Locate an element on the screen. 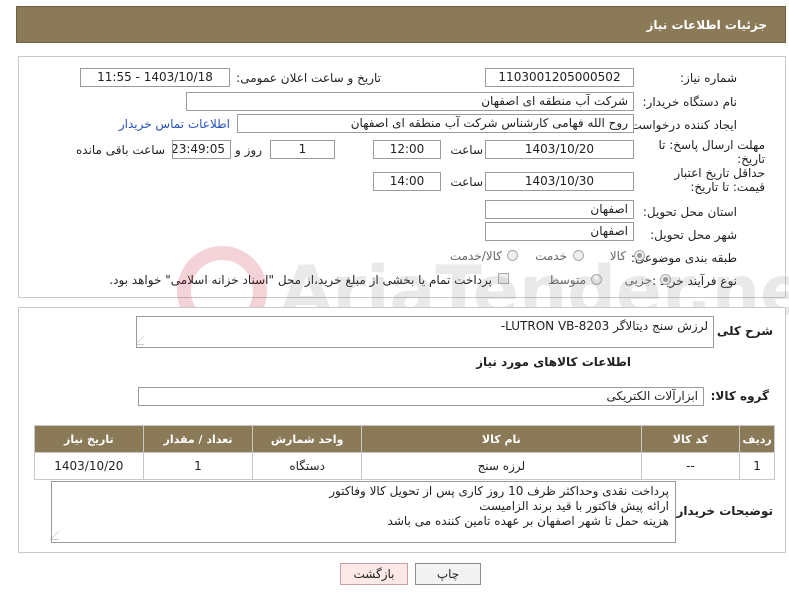 This screenshot has height=598, width=789. print-button: چاپ is located at coordinates (448, 574).